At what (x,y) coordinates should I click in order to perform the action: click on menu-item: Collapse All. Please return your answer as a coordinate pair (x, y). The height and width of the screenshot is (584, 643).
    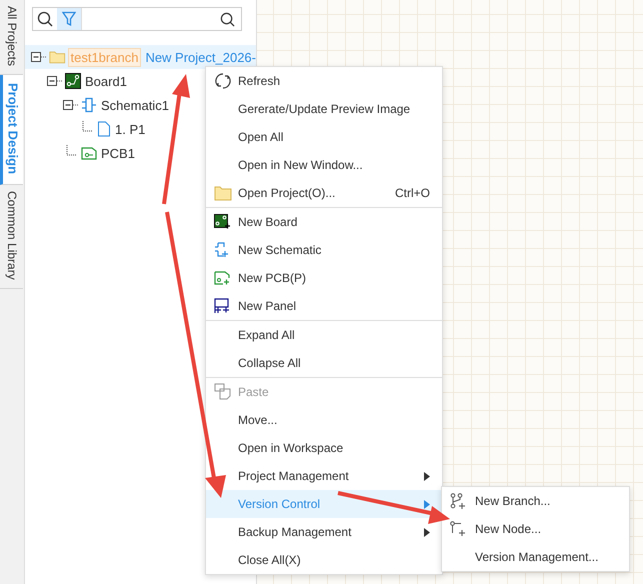
    Looking at the image, I should click on (324, 363).